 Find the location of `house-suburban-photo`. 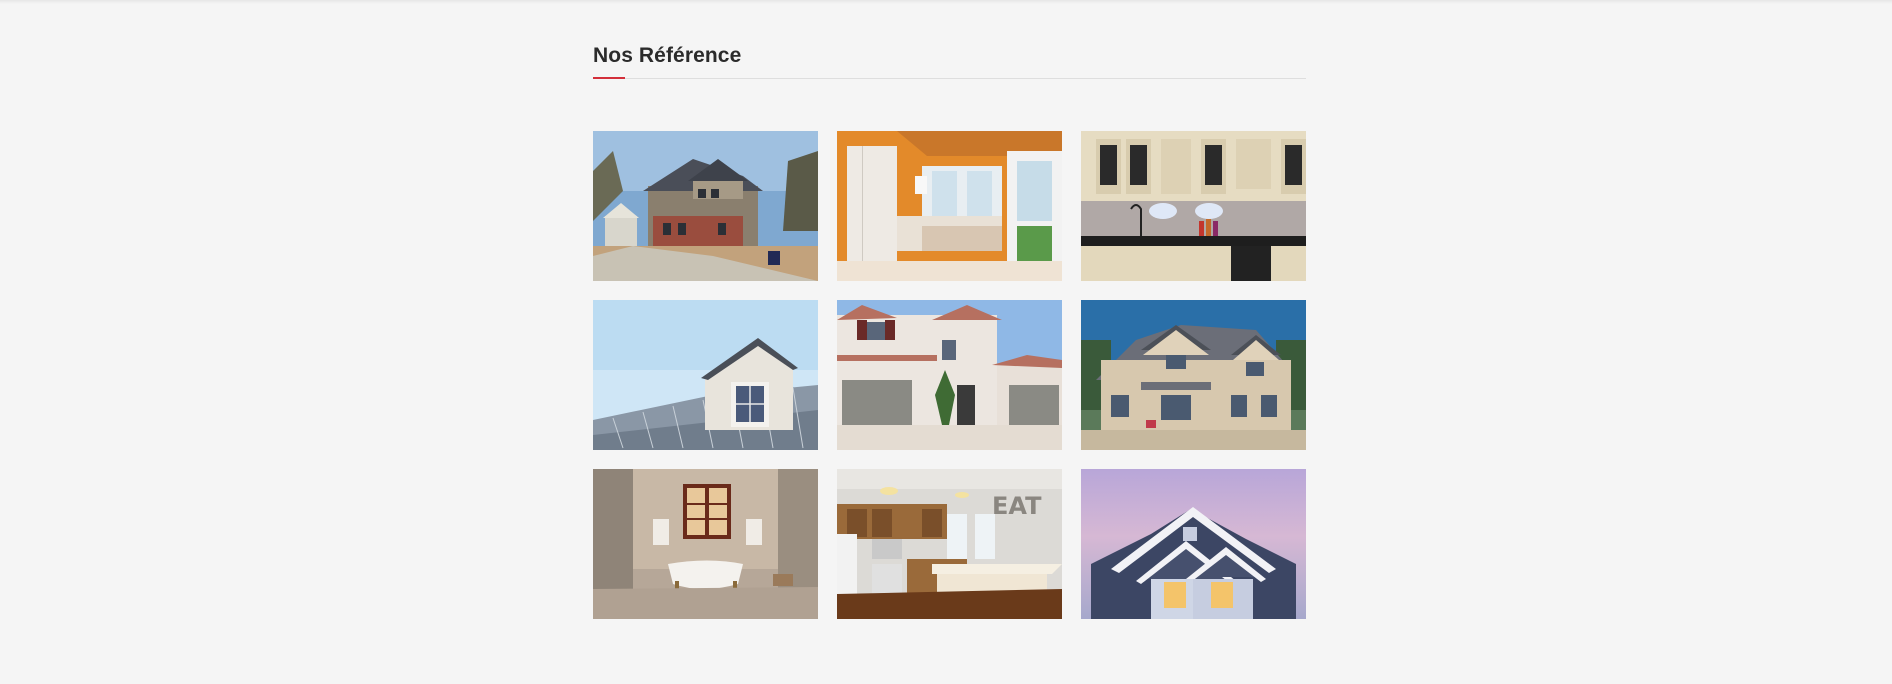

house-suburban-photo is located at coordinates (705, 206).